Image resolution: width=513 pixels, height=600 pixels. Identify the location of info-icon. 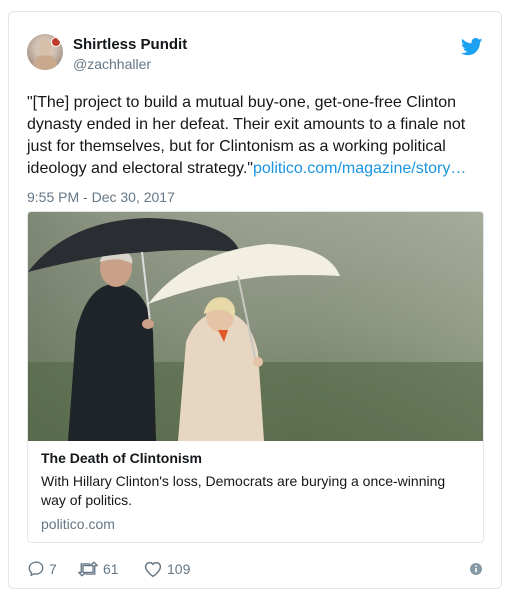
(476, 569).